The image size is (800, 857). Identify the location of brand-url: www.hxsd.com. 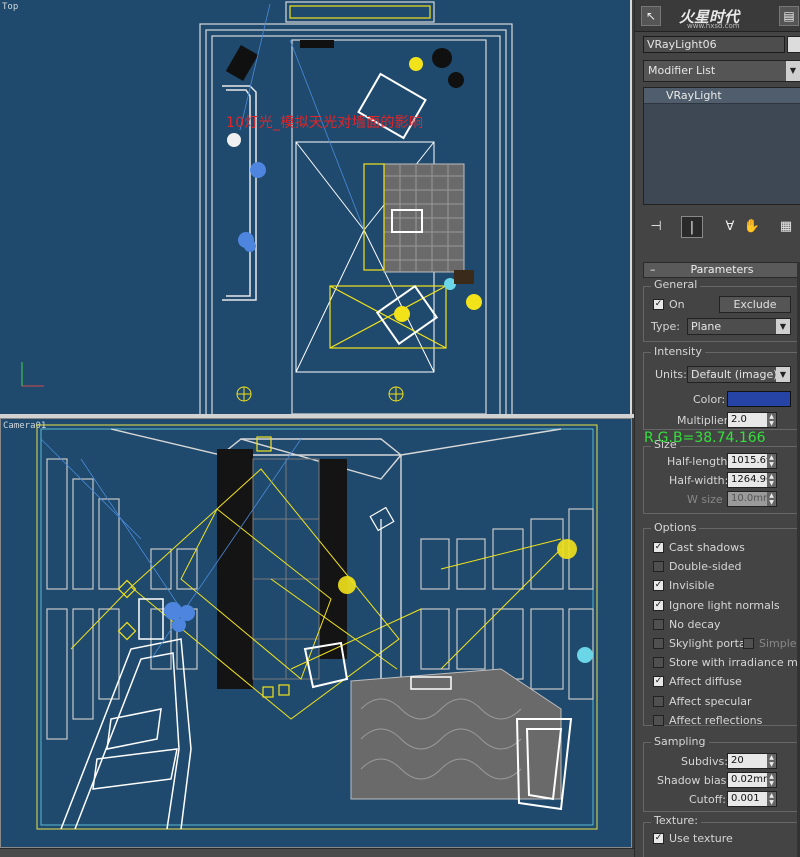
(713, 26).